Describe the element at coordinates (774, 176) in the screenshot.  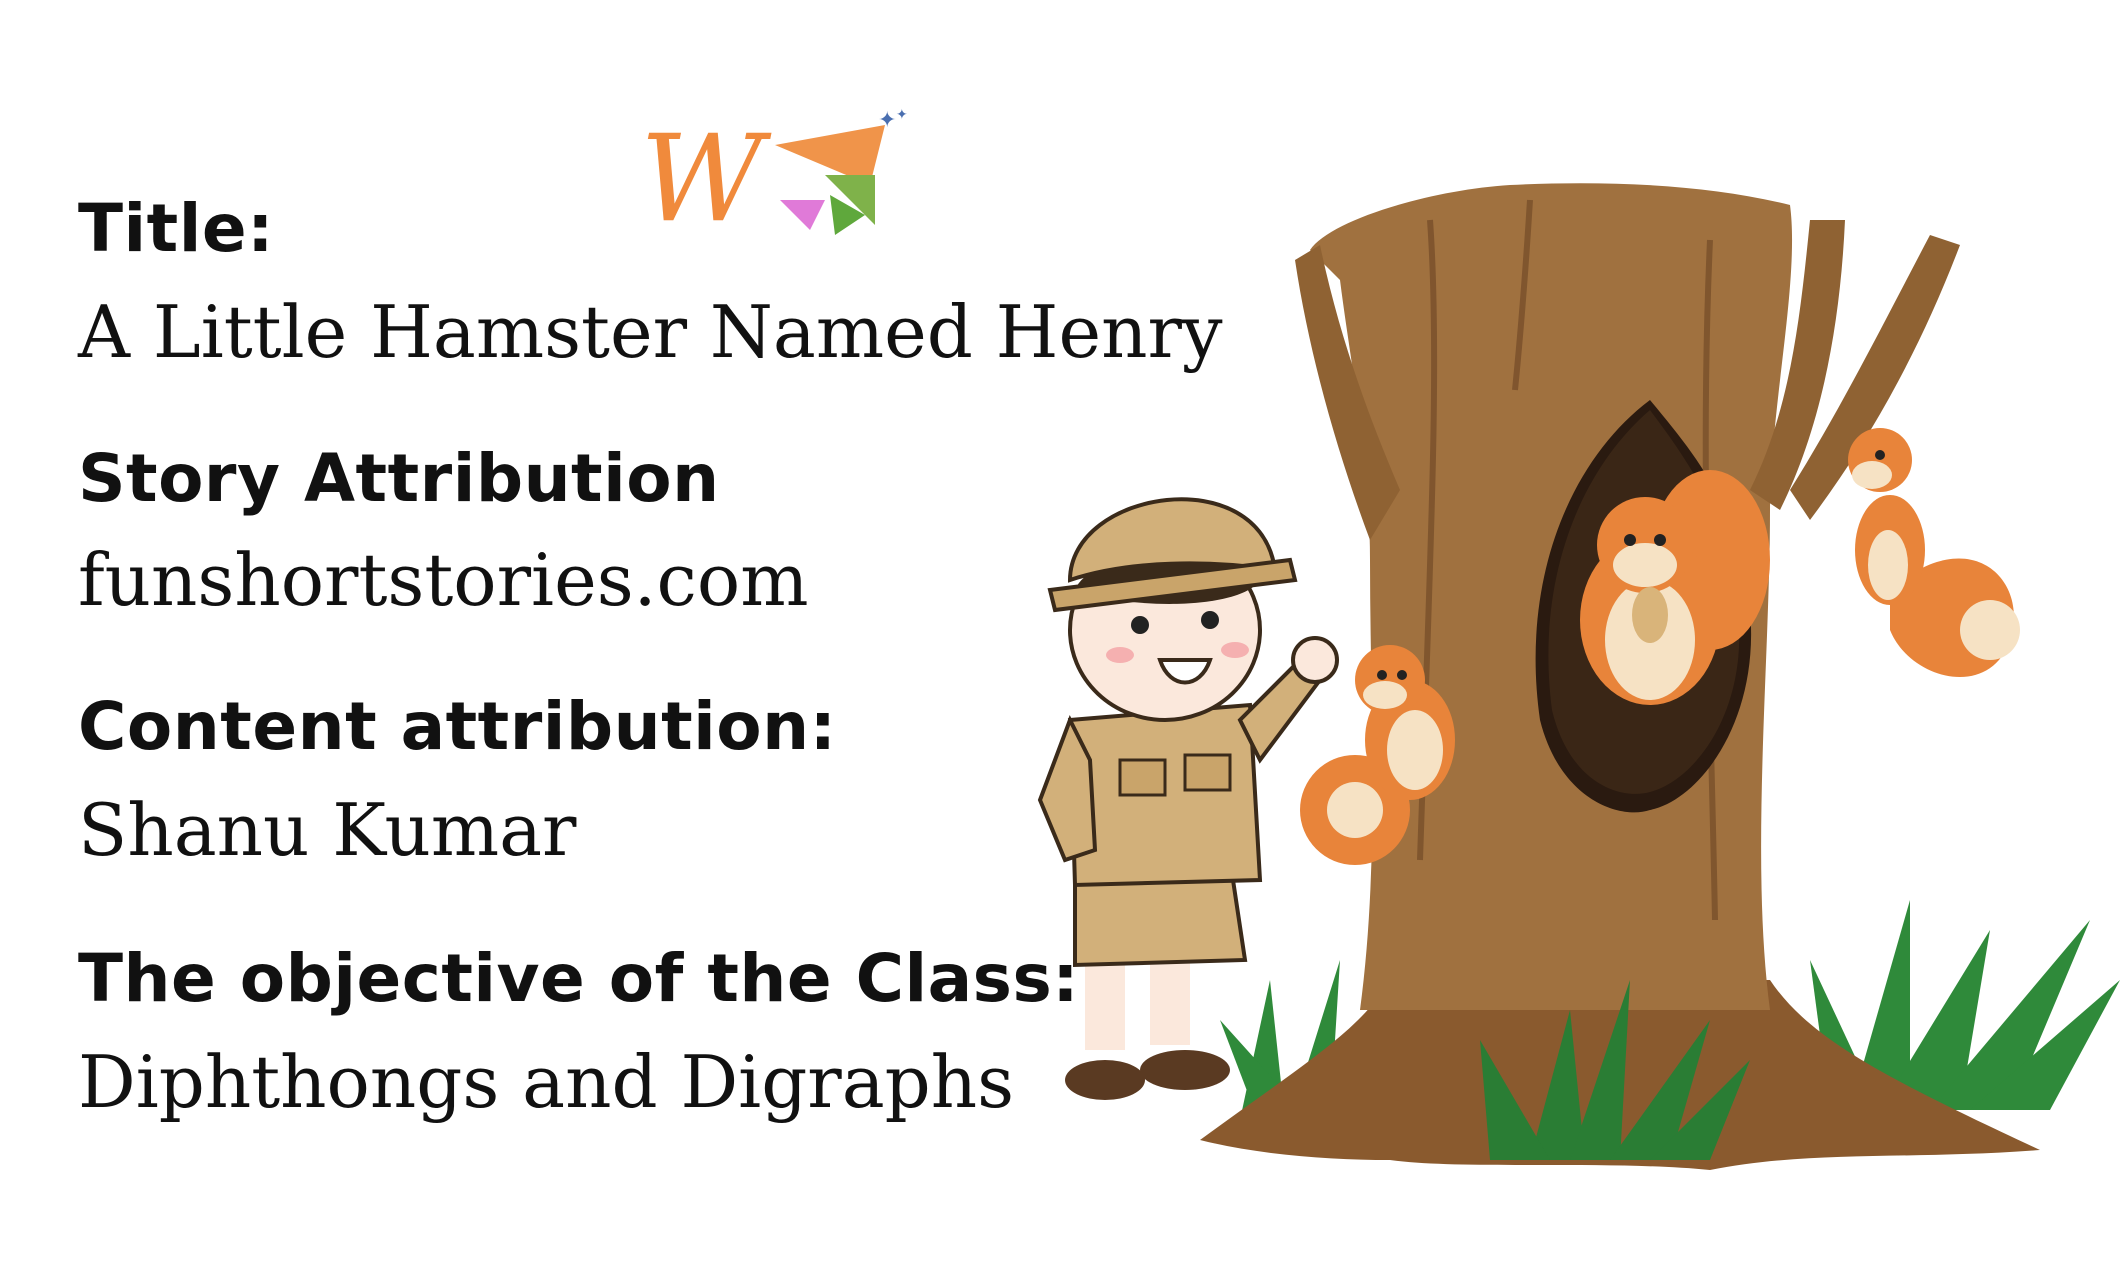
I see `brand-logo-icon: W ✦ ✦` at that location.